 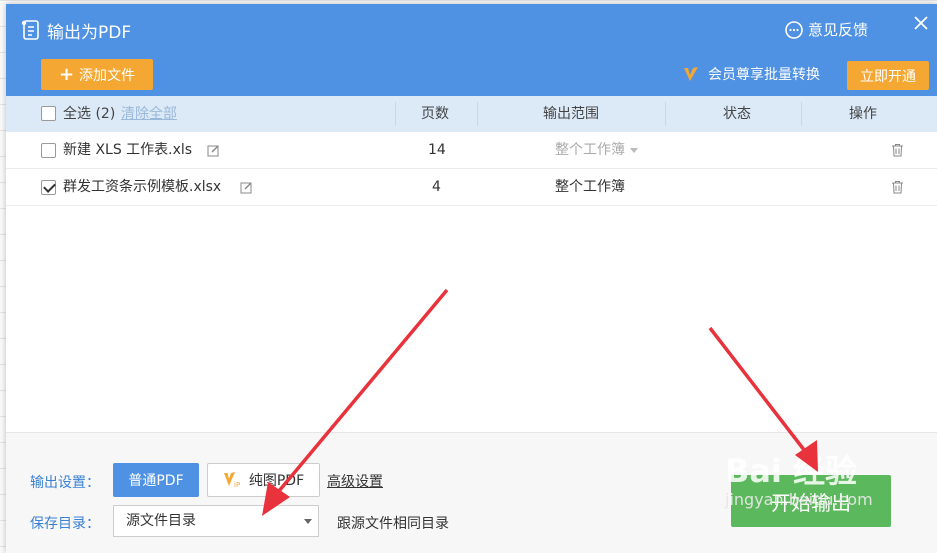 I want to click on close-icon, so click(x=921, y=23).